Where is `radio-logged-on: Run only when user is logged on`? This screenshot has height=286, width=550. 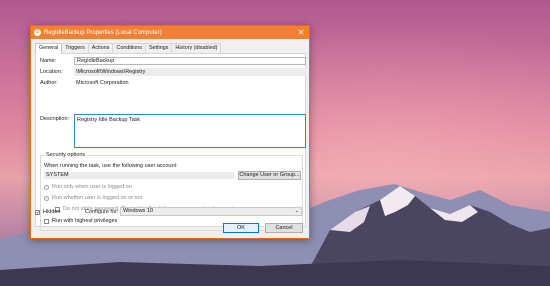 radio-logged-on: Run only when user is logged on is located at coordinates (88, 187).